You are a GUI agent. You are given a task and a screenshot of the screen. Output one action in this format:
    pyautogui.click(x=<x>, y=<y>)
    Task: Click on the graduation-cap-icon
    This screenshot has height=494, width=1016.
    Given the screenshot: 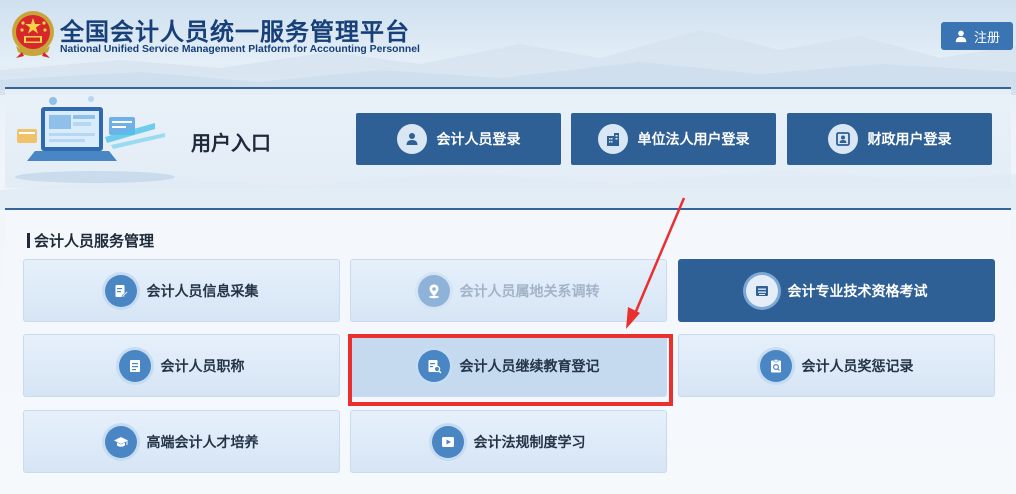 What is the action you would take?
    pyautogui.click(x=120, y=441)
    